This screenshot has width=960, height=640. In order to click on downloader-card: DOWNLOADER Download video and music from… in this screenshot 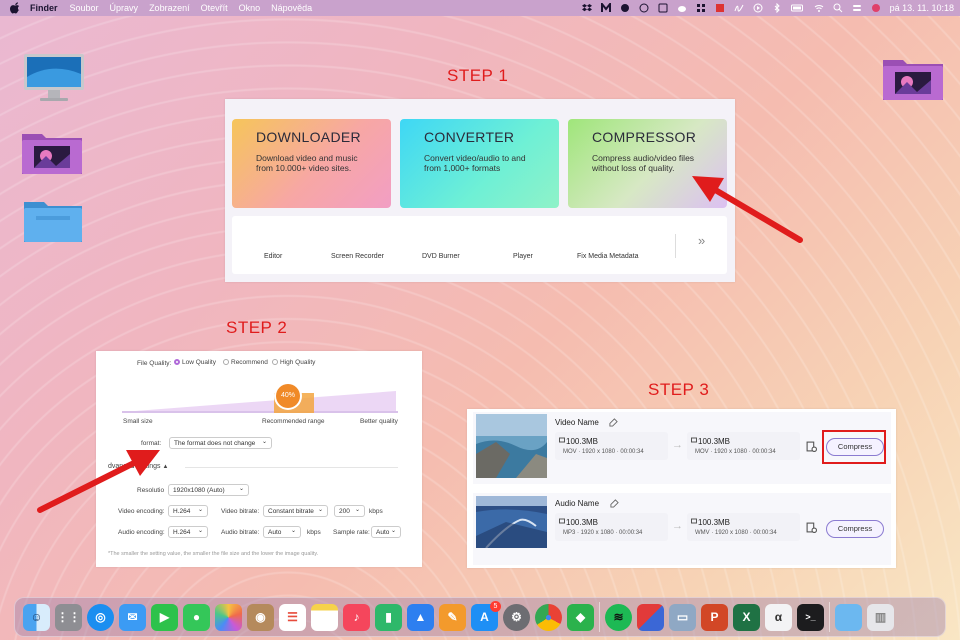, I will do `click(311, 163)`.